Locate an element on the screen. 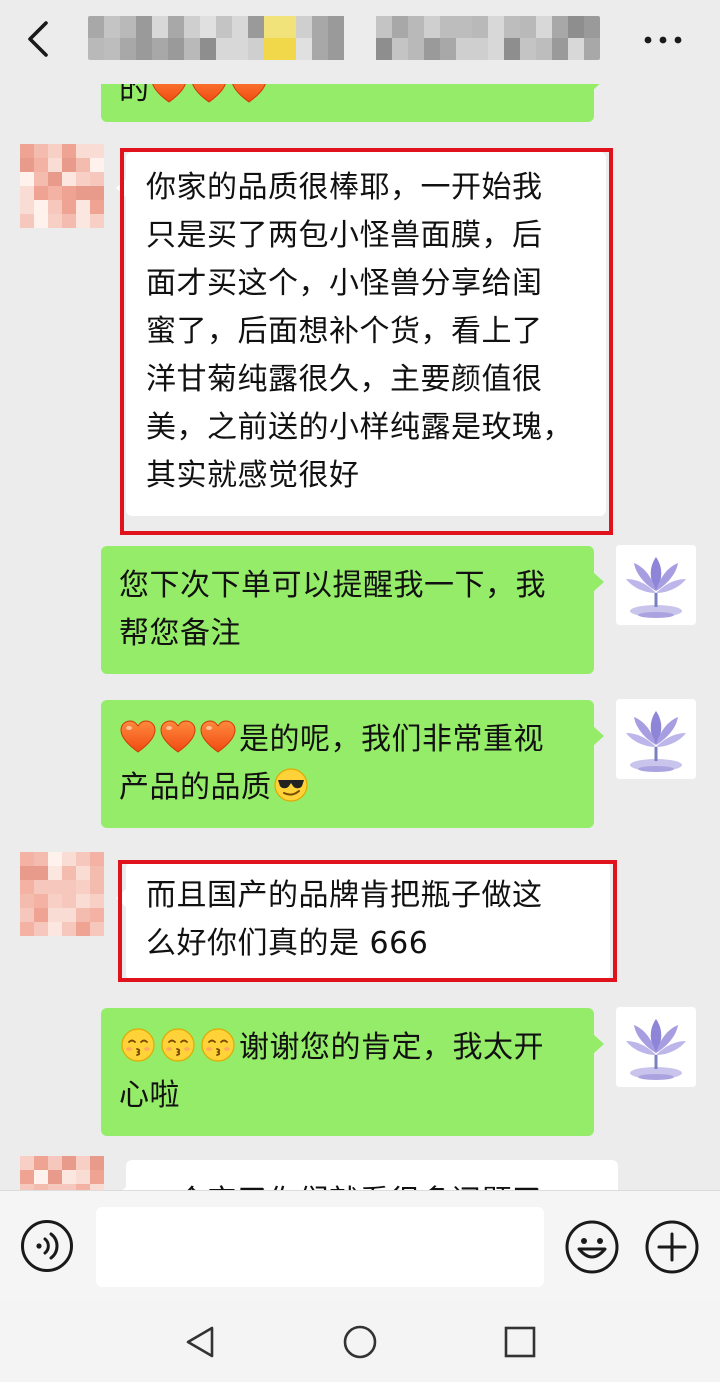  message-bubble-mine: 的 is located at coordinates (352, 103).